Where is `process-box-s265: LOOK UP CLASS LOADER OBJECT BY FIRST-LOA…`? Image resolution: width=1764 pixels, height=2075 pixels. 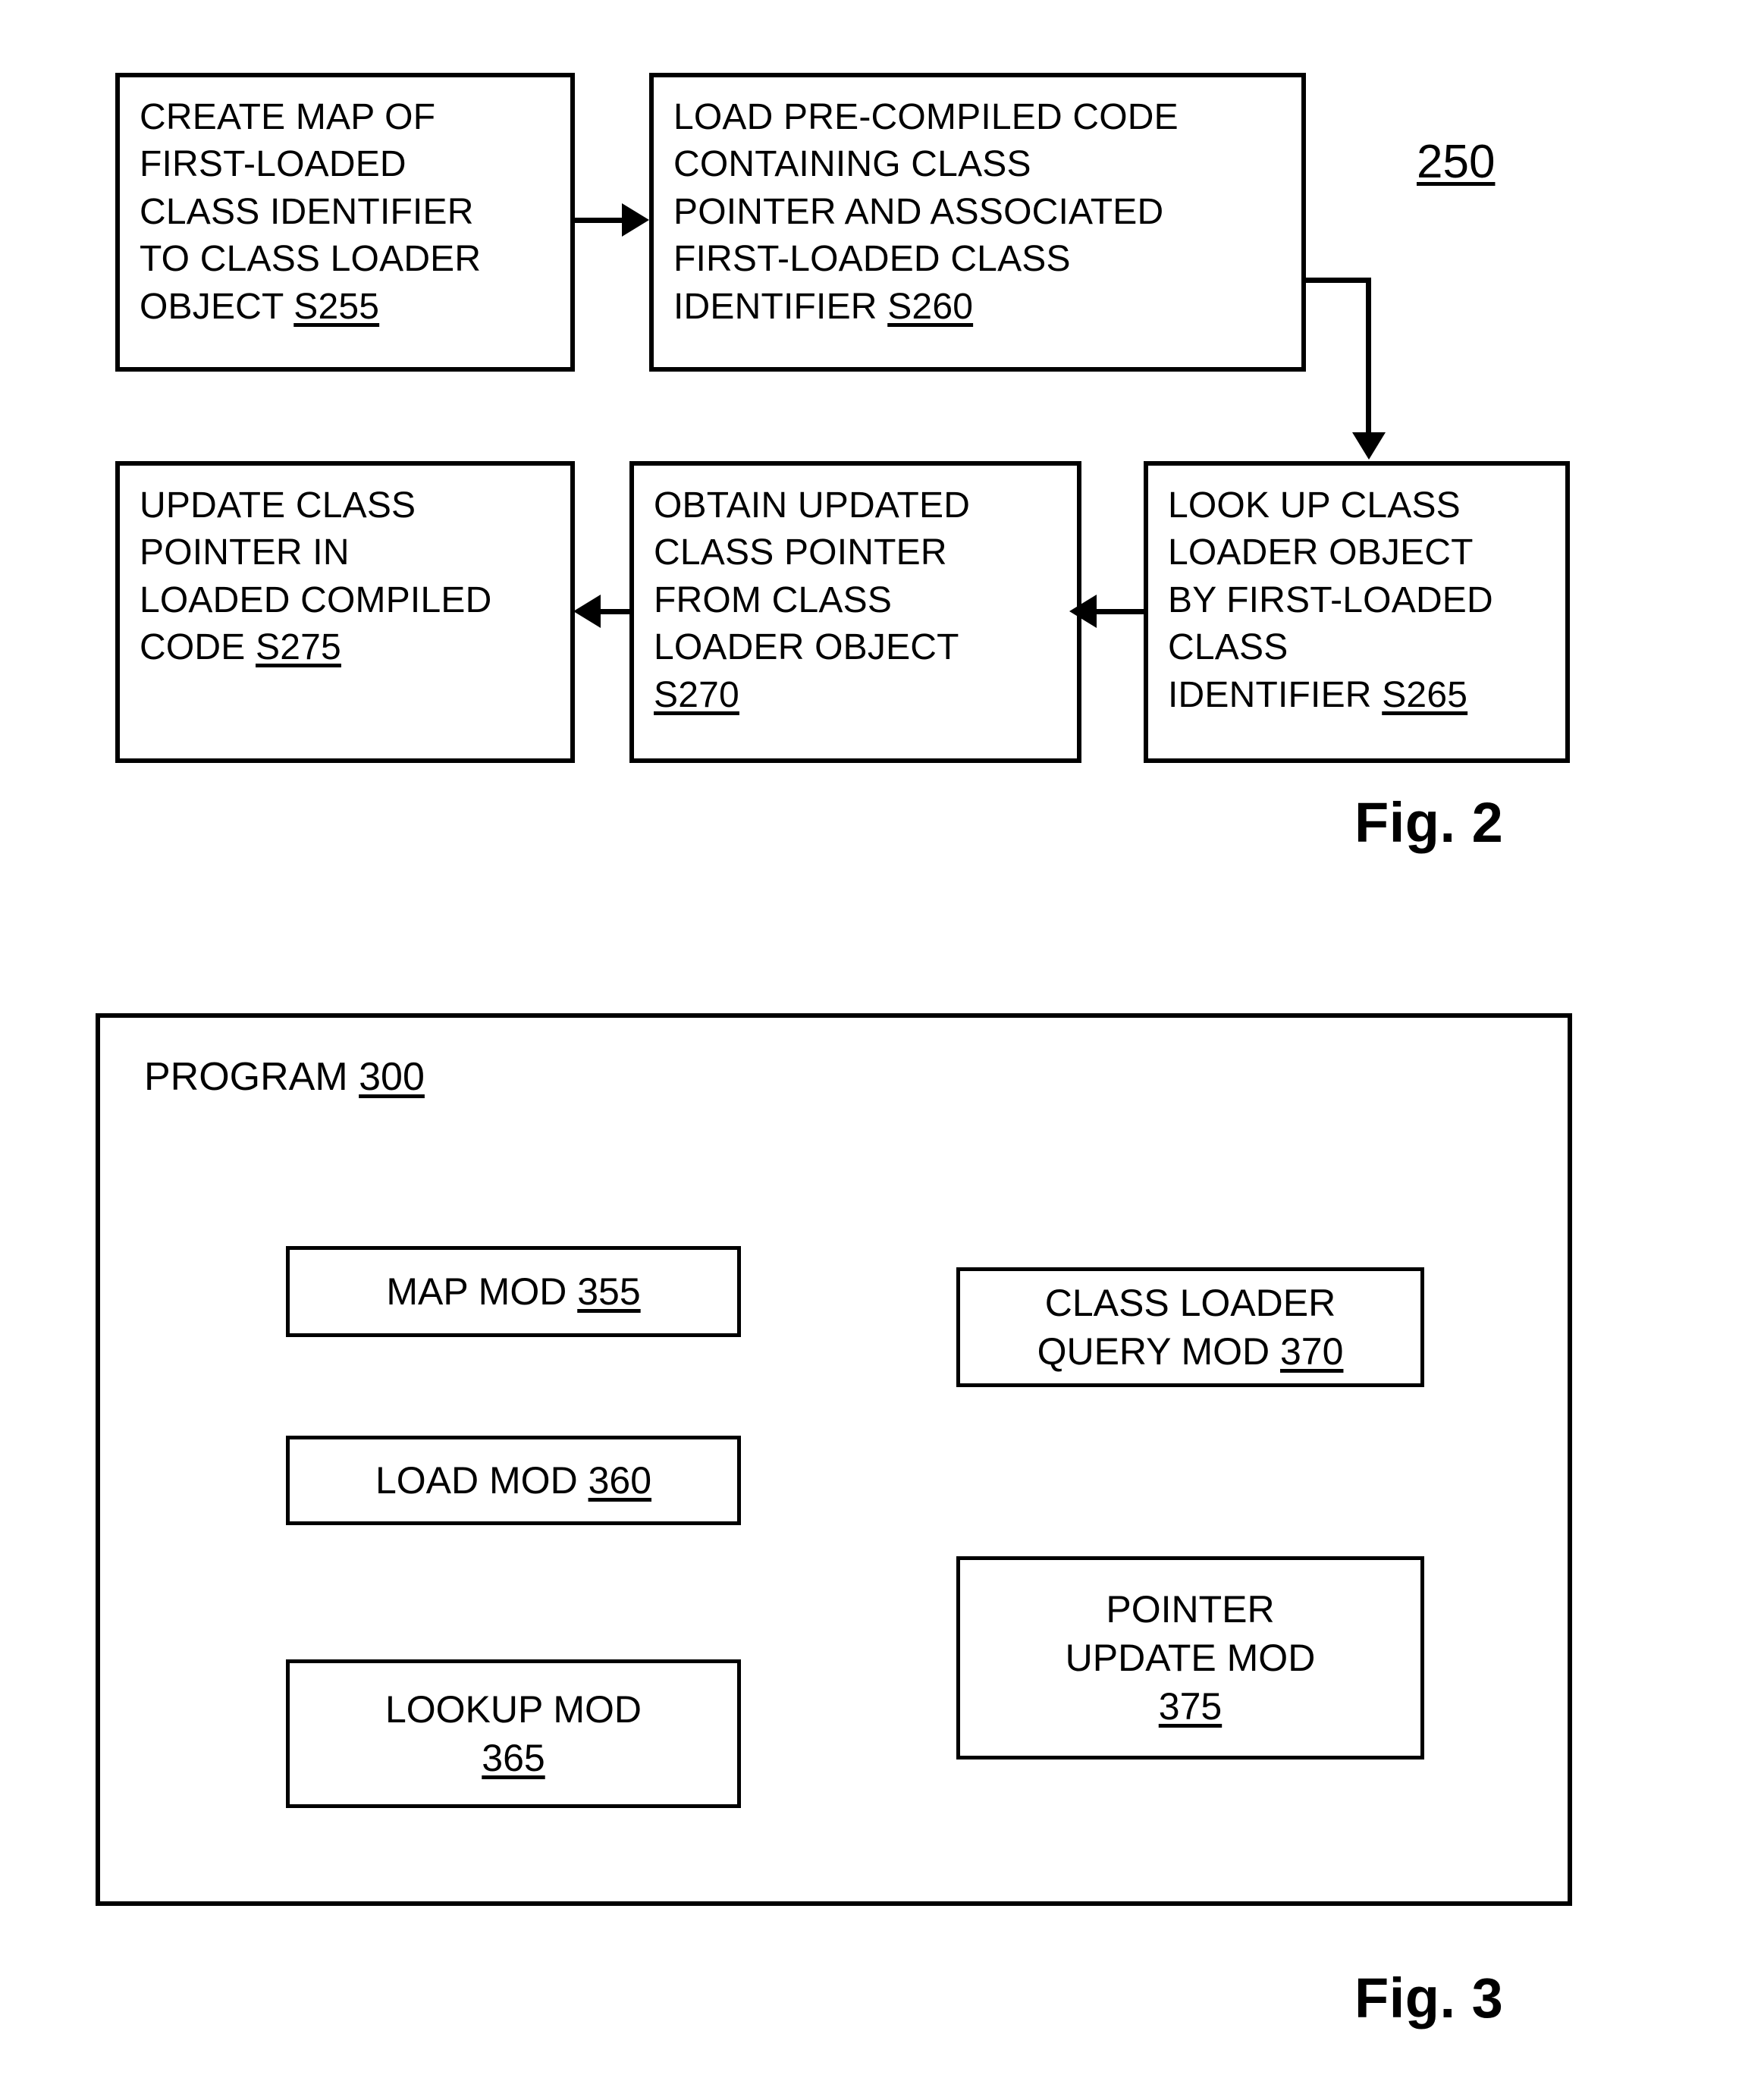
process-box-s265: LOOK UP CLASS LOADER OBJECT BY FIRST-LOA… is located at coordinates (1357, 612).